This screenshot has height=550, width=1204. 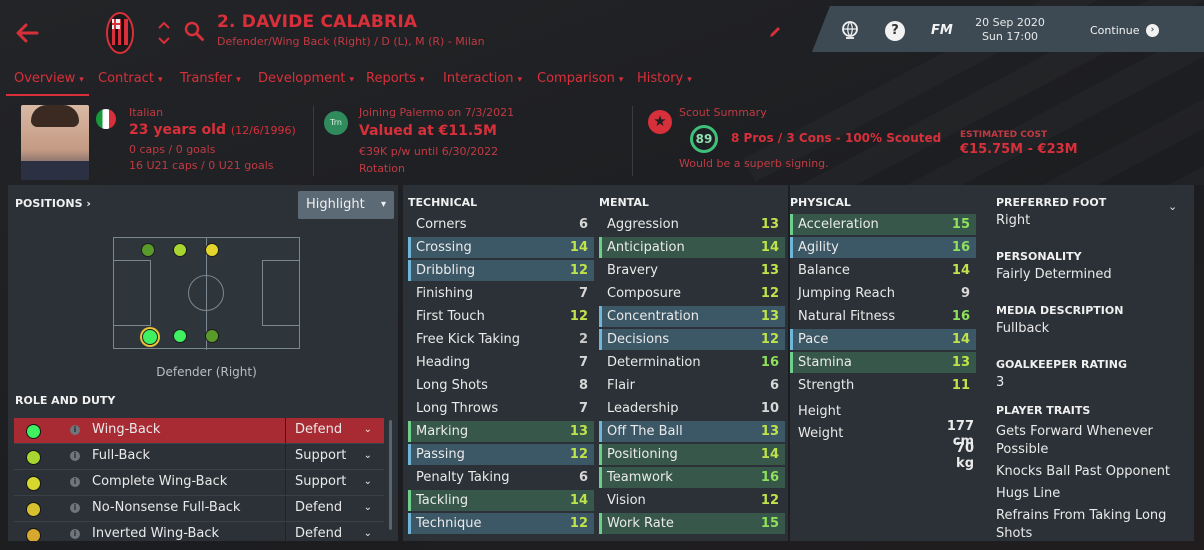 What do you see at coordinates (960, 385) in the screenshot?
I see `attribute-value: 11` at bounding box center [960, 385].